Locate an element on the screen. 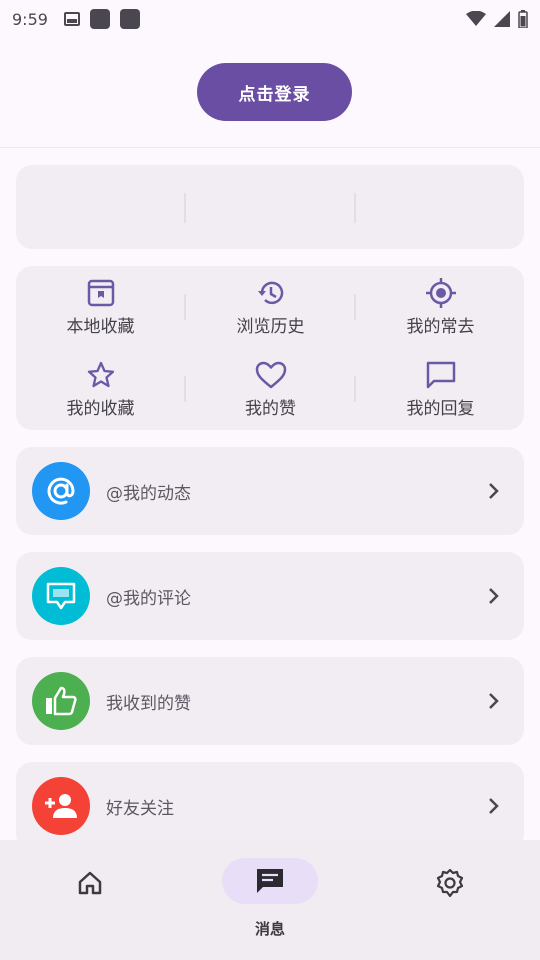 This screenshot has width=540, height=960. login-button: 点击登录 is located at coordinates (274, 92).